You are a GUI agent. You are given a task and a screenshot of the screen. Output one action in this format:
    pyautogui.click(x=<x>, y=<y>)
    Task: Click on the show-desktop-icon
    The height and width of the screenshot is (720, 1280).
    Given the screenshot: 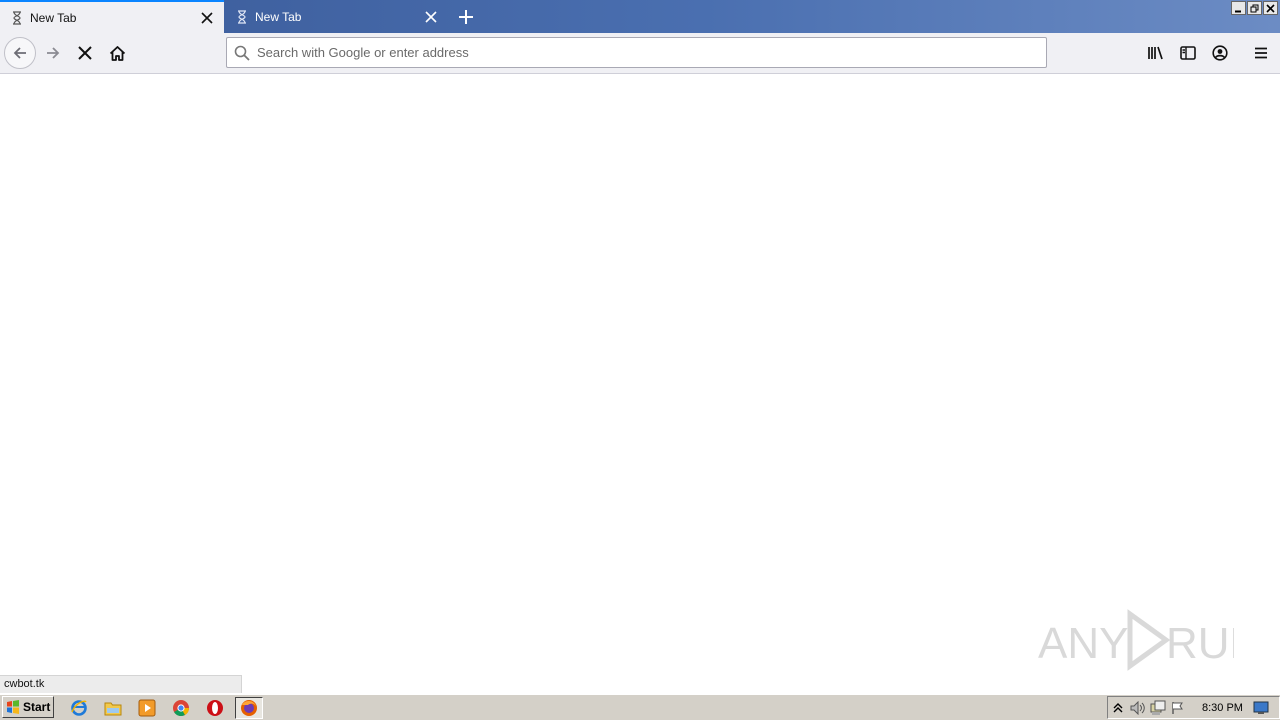 What is the action you would take?
    pyautogui.click(x=1261, y=707)
    